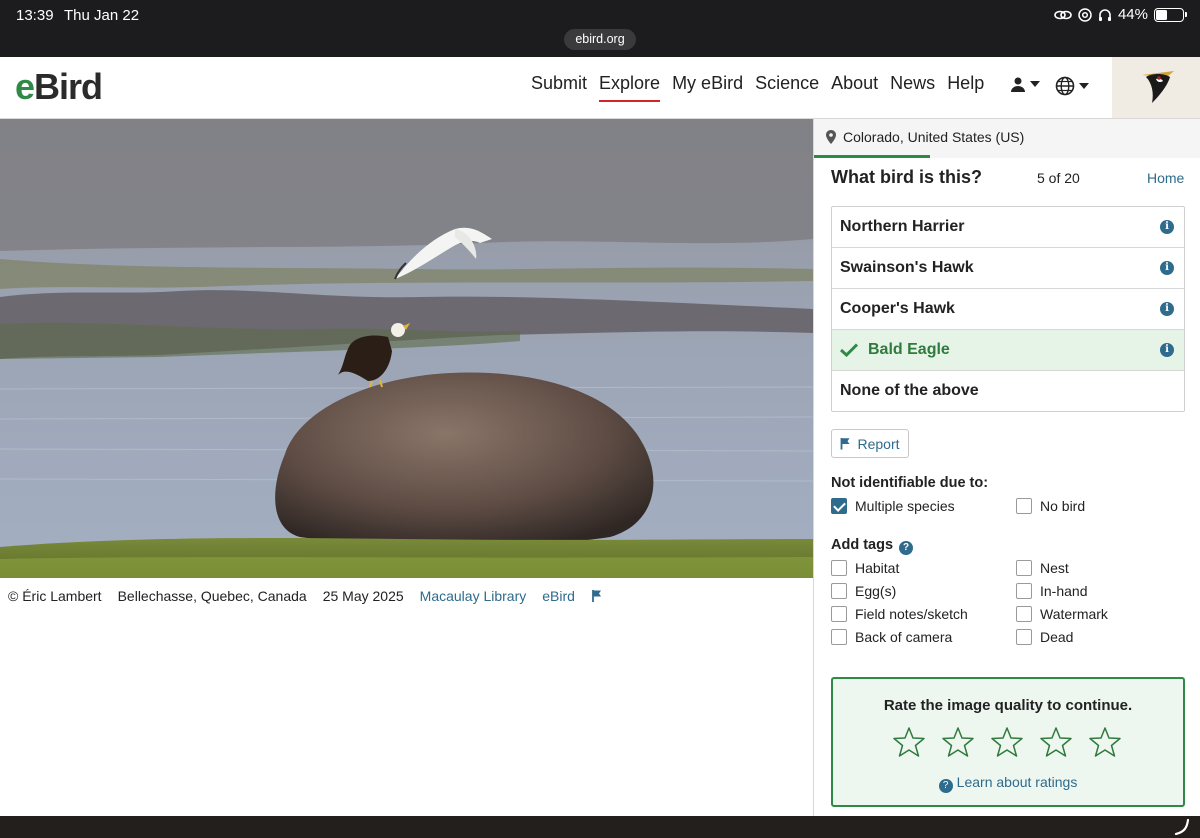 This screenshot has height=838, width=1200. I want to click on tag-dead: Dead, so click(1044, 637).